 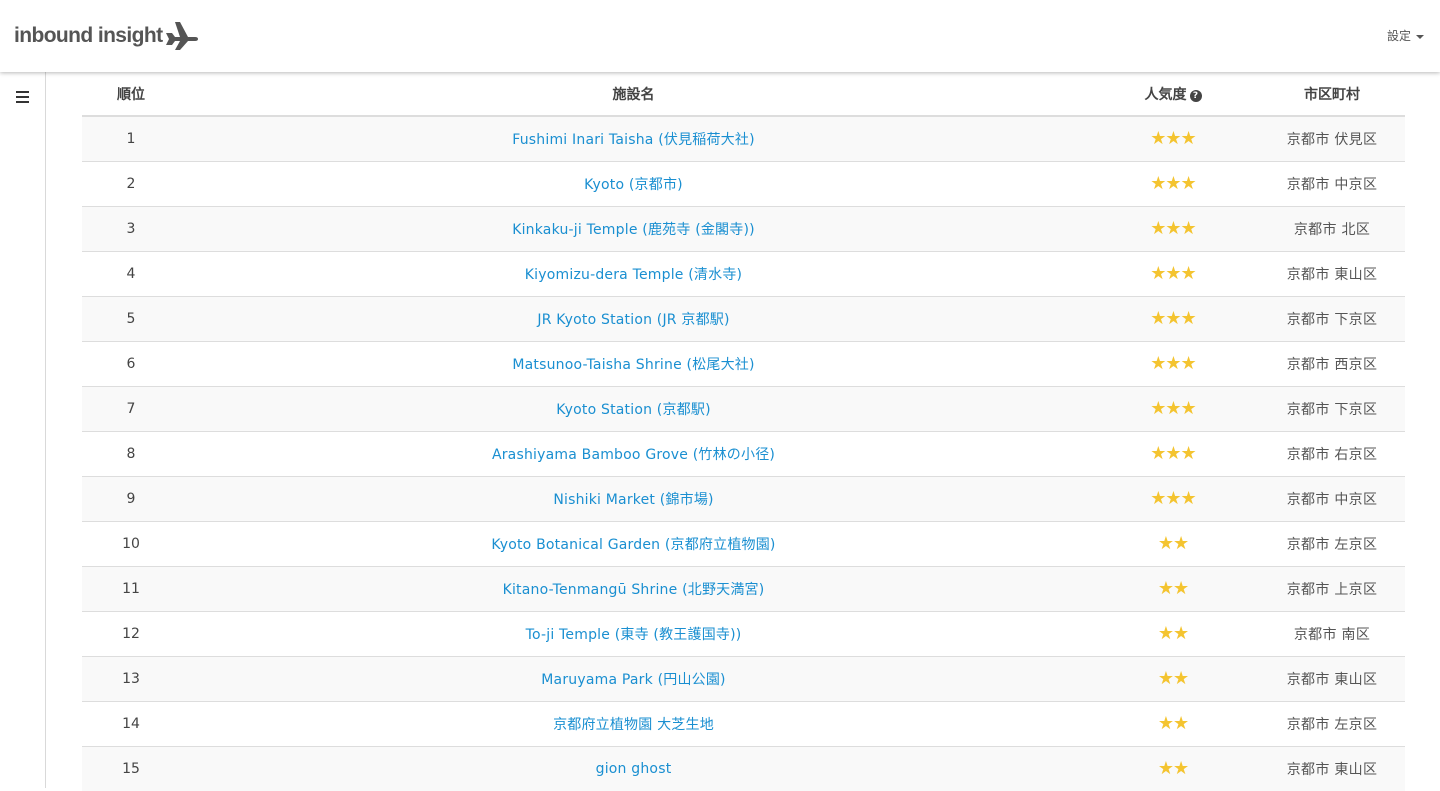 What do you see at coordinates (1405, 35) in the screenshot?
I see `settings-dropdown: 設定` at bounding box center [1405, 35].